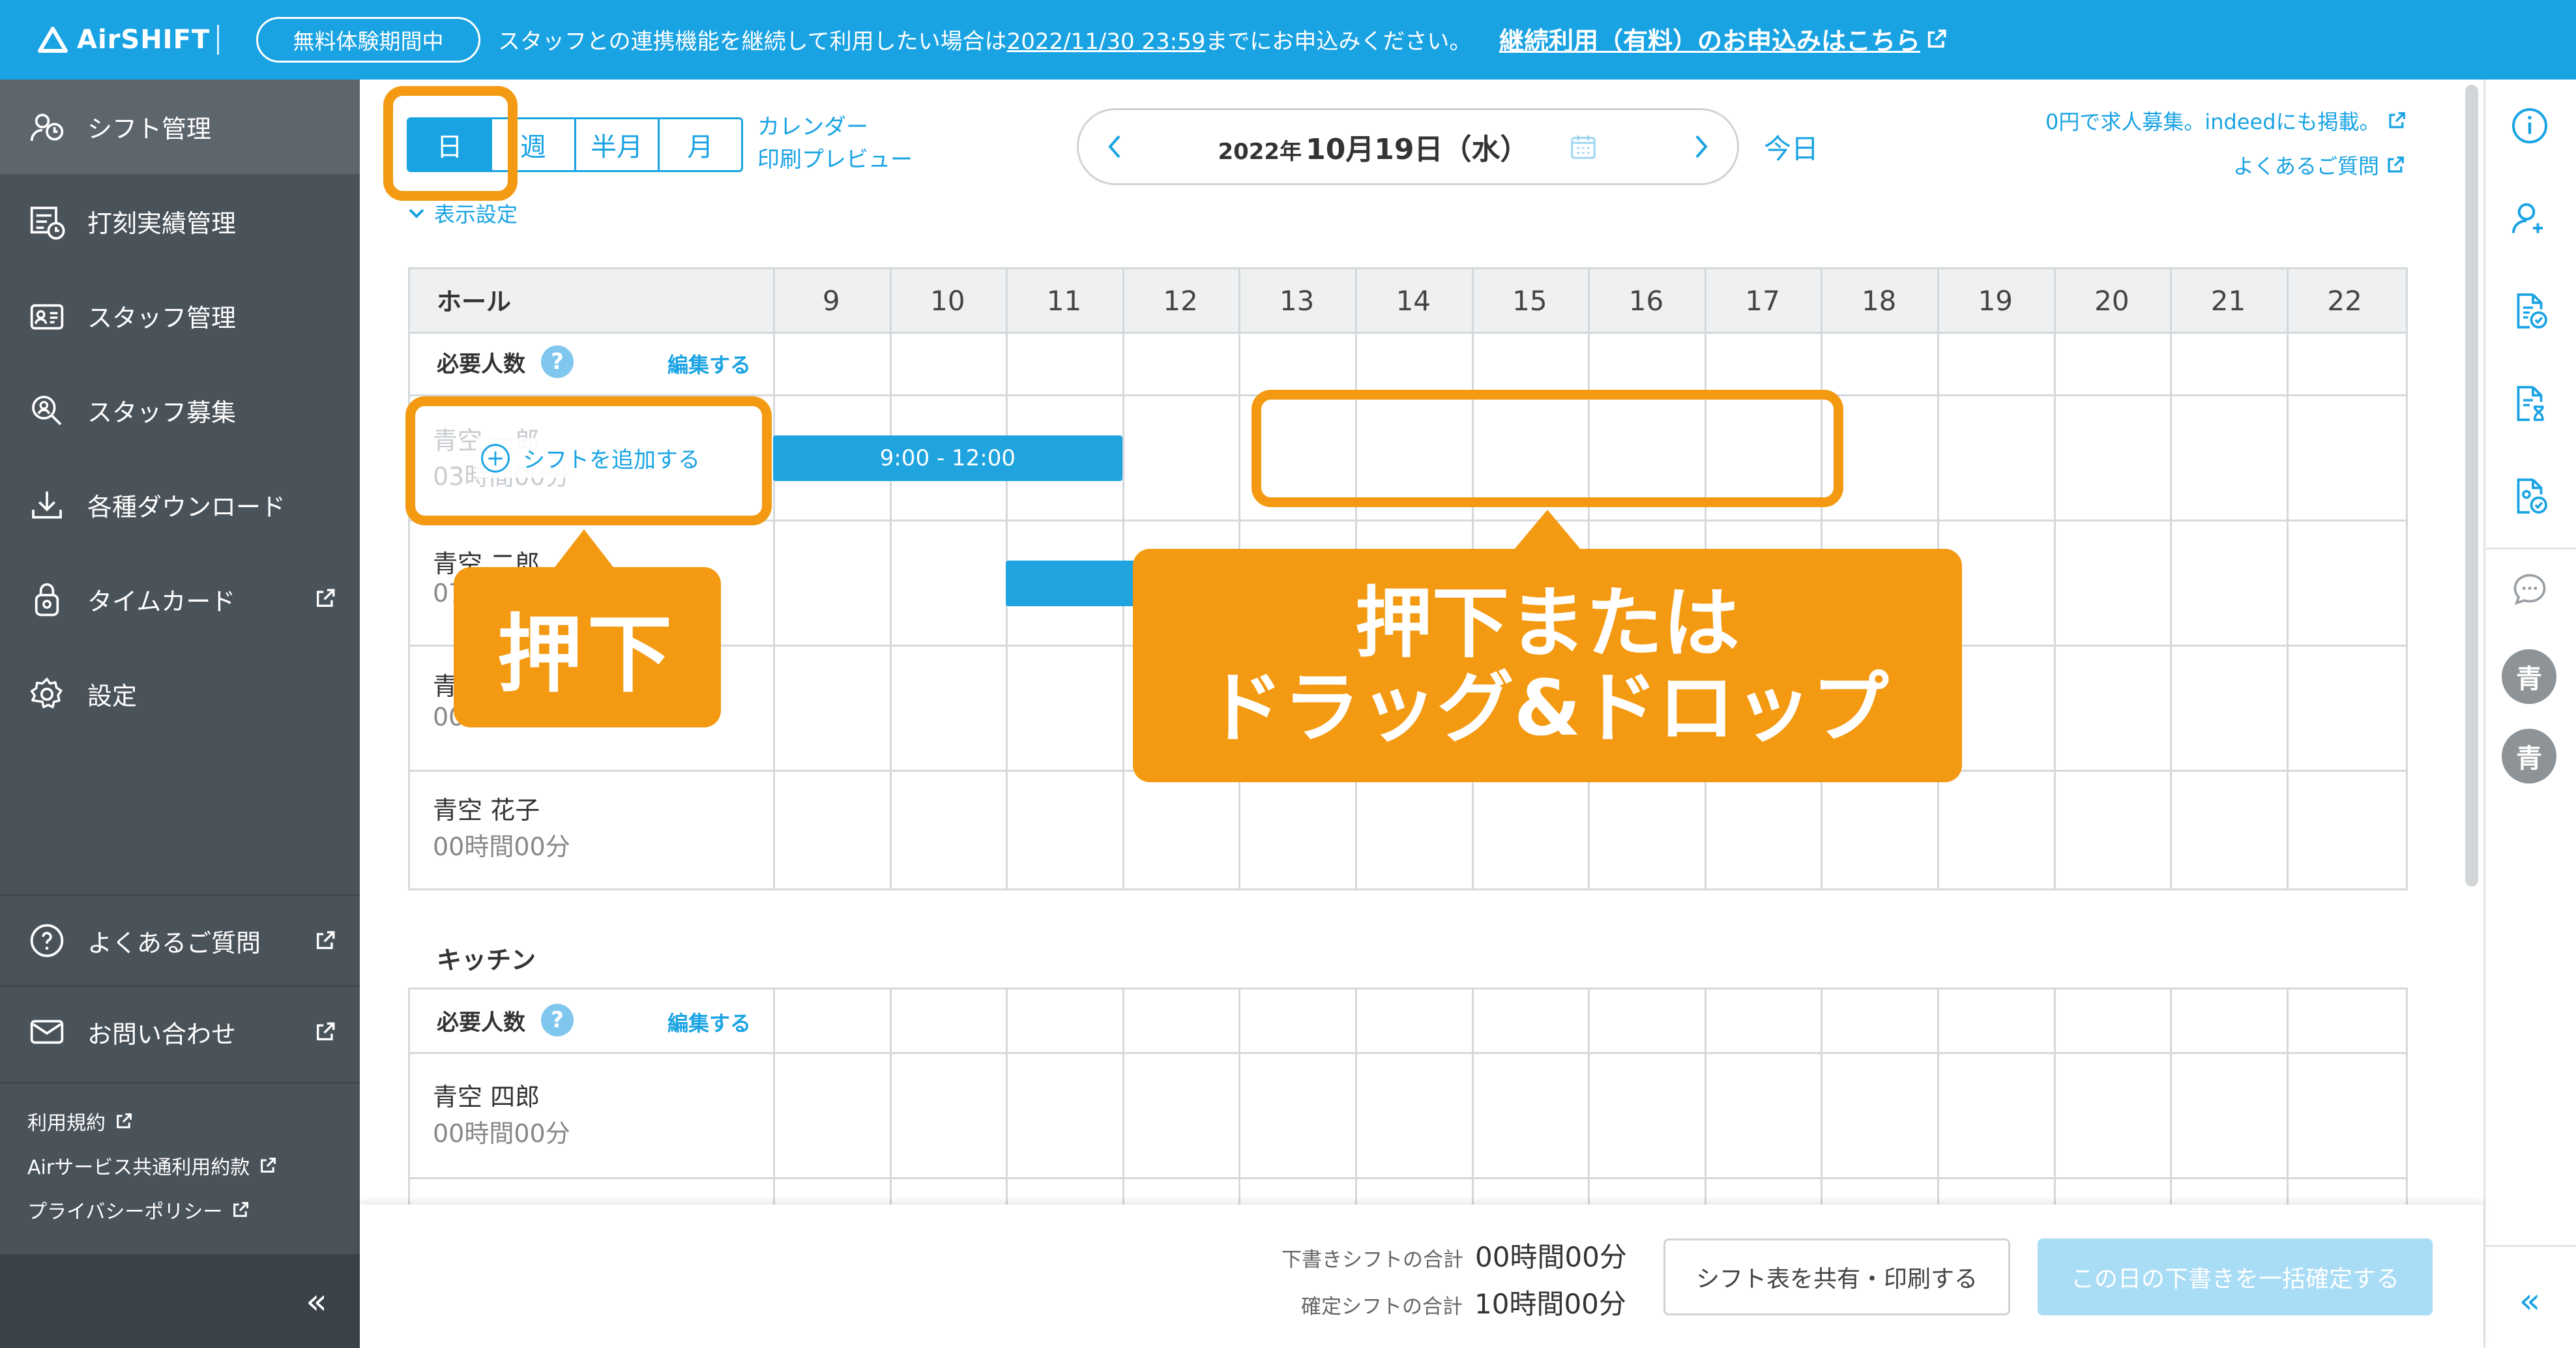  What do you see at coordinates (152, 1165) in the screenshot?
I see `common-terms-link: Airサービス共通利用約款` at bounding box center [152, 1165].